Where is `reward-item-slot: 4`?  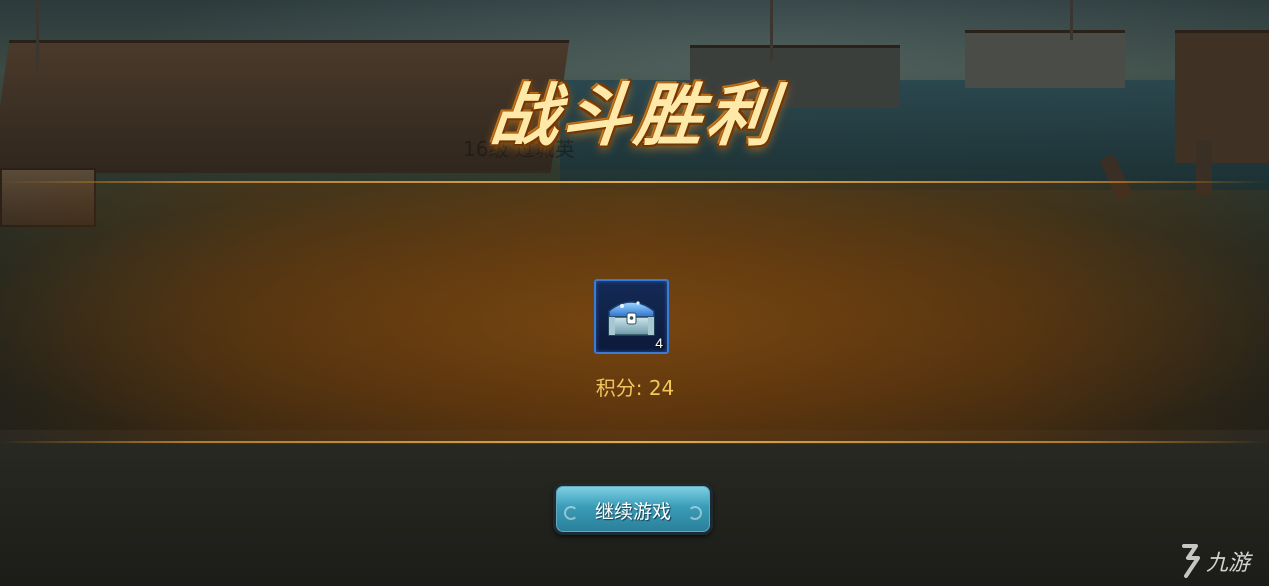
reward-item-slot: 4 is located at coordinates (631, 316).